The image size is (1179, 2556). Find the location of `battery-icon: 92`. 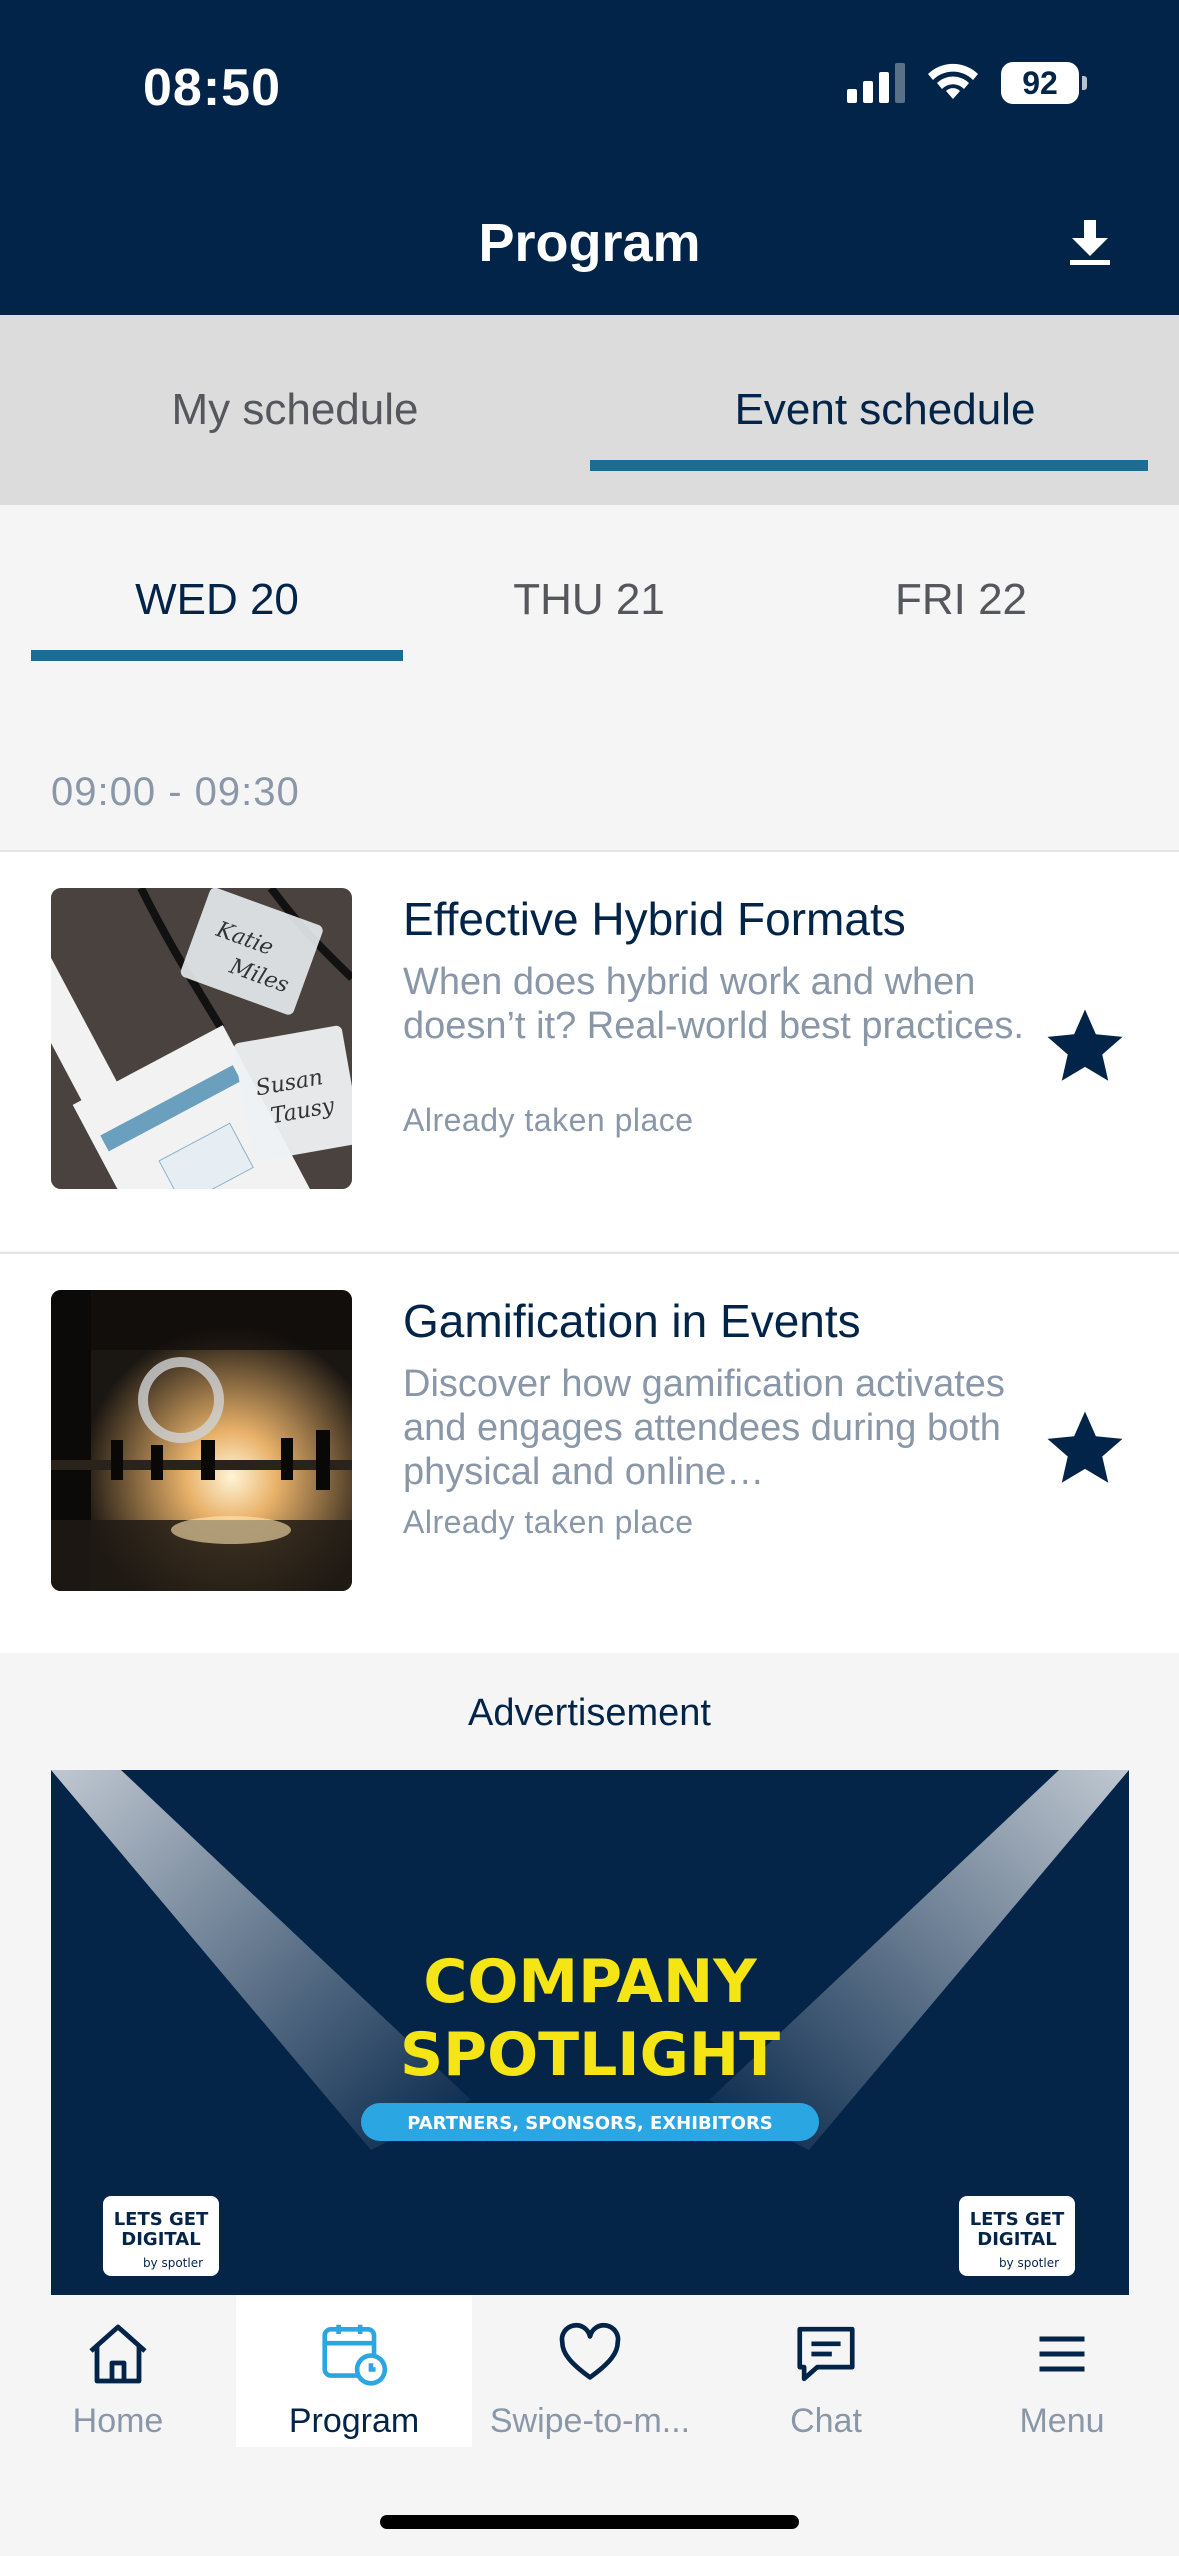

battery-icon: 92 is located at coordinates (1044, 83).